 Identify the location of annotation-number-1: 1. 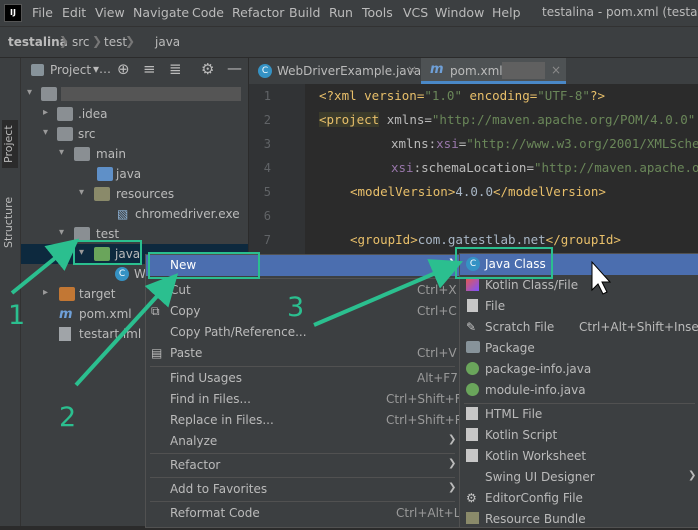
(17, 315).